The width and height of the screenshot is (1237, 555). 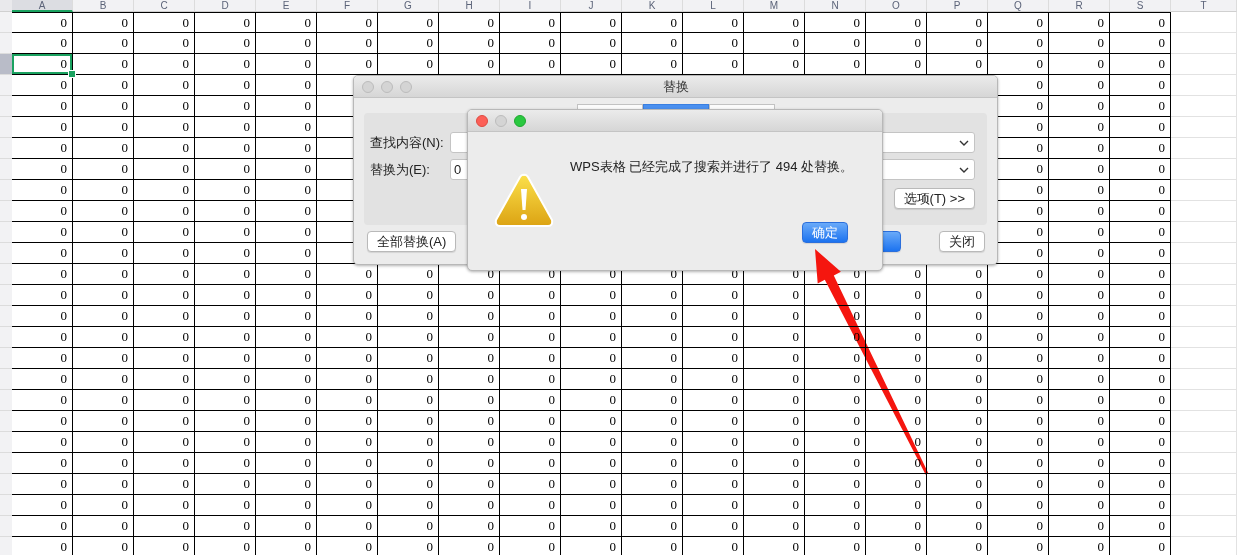 I want to click on column-header: T, so click(x=1204, y=6).